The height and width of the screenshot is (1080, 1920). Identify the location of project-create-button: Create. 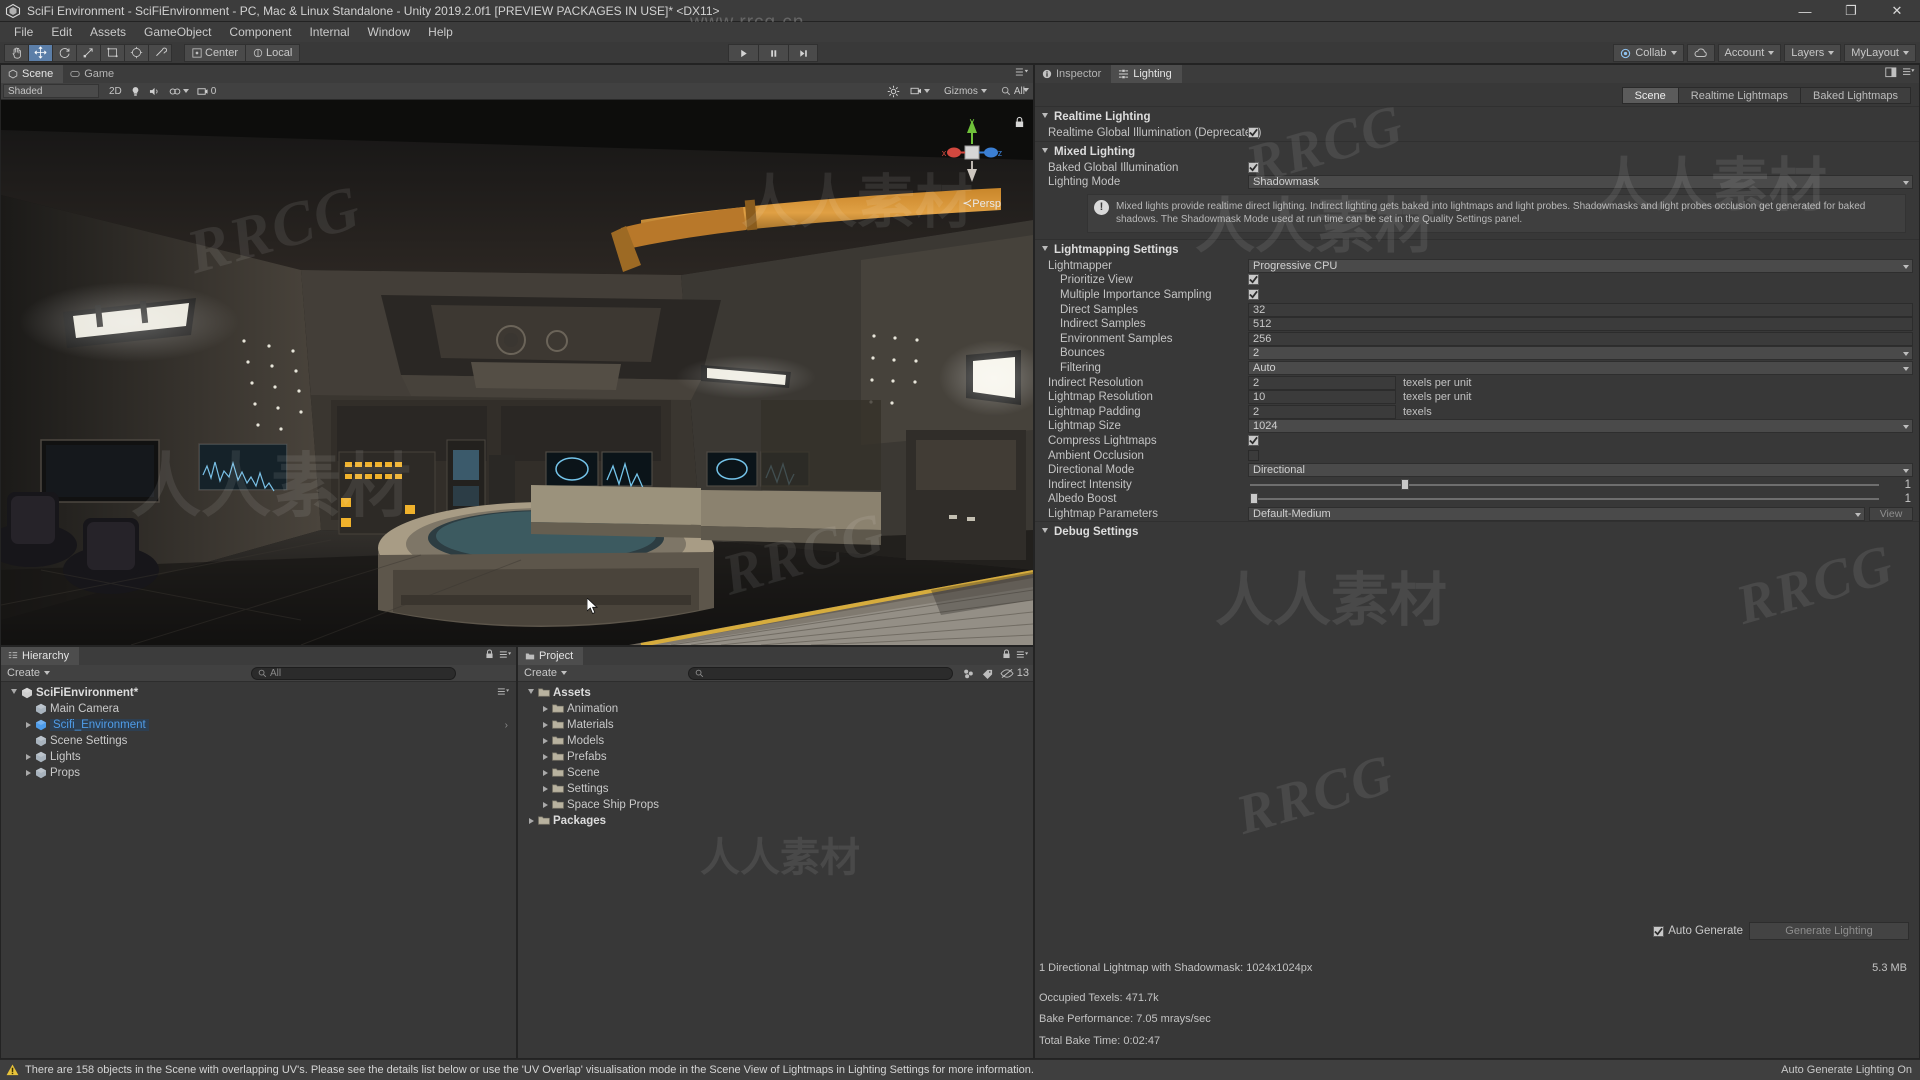
(545, 673).